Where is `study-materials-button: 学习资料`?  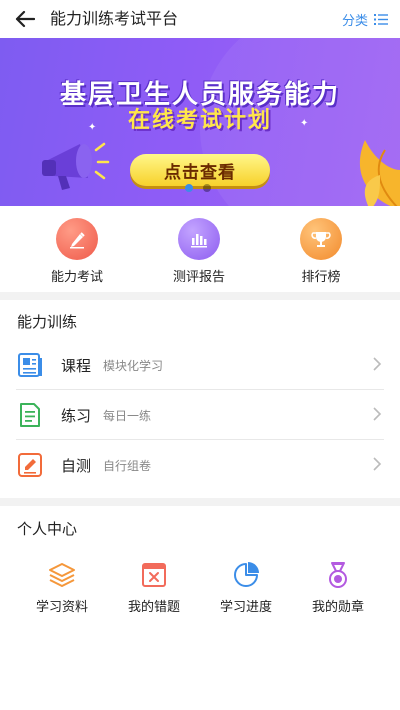 study-materials-button: 学习资料 is located at coordinates (62, 587).